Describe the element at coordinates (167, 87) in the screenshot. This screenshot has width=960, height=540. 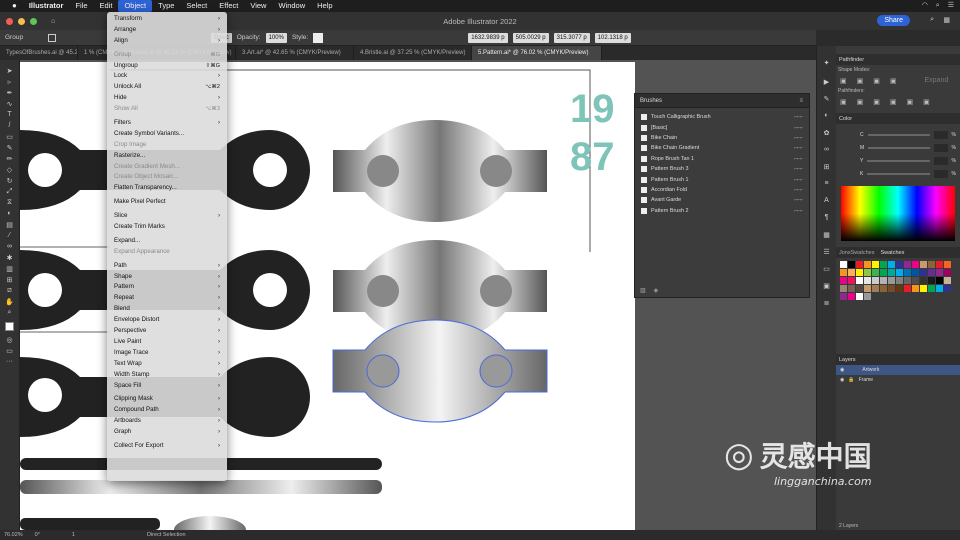
I see `object-menu-item-unlock-all: Unlock All ⌥⌘2` at that location.